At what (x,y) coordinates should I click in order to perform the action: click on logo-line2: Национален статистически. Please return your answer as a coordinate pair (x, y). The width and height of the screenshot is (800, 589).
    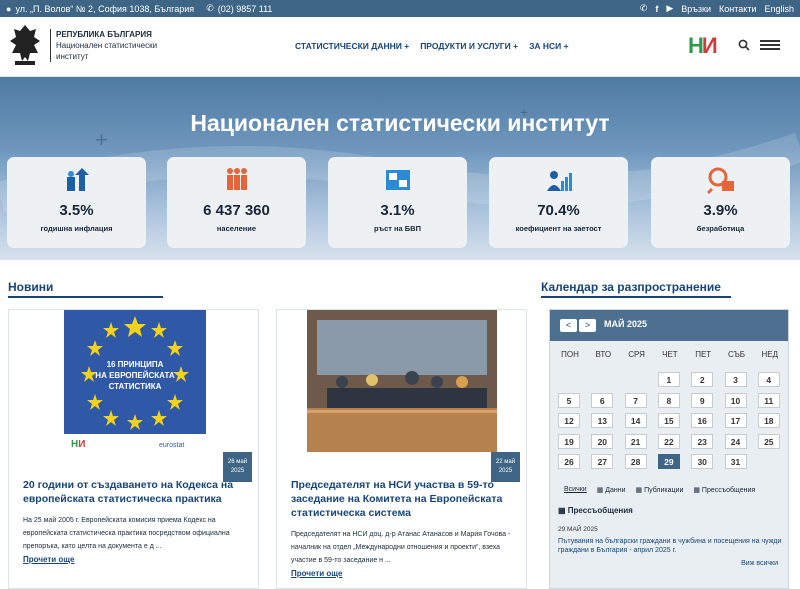
    Looking at the image, I should click on (107, 45).